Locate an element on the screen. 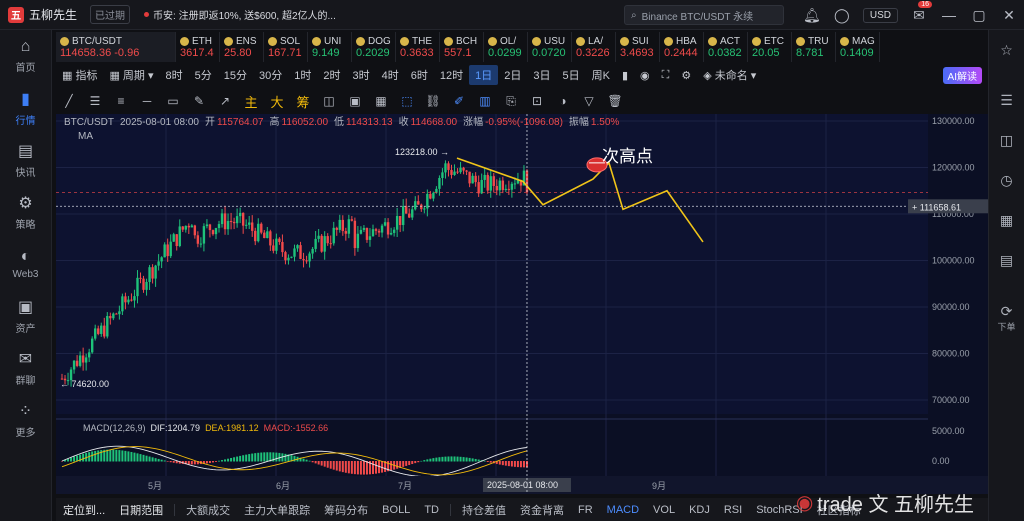  search-box: ⌕ Binance BTC/USDT 永续 is located at coordinates (704, 15).